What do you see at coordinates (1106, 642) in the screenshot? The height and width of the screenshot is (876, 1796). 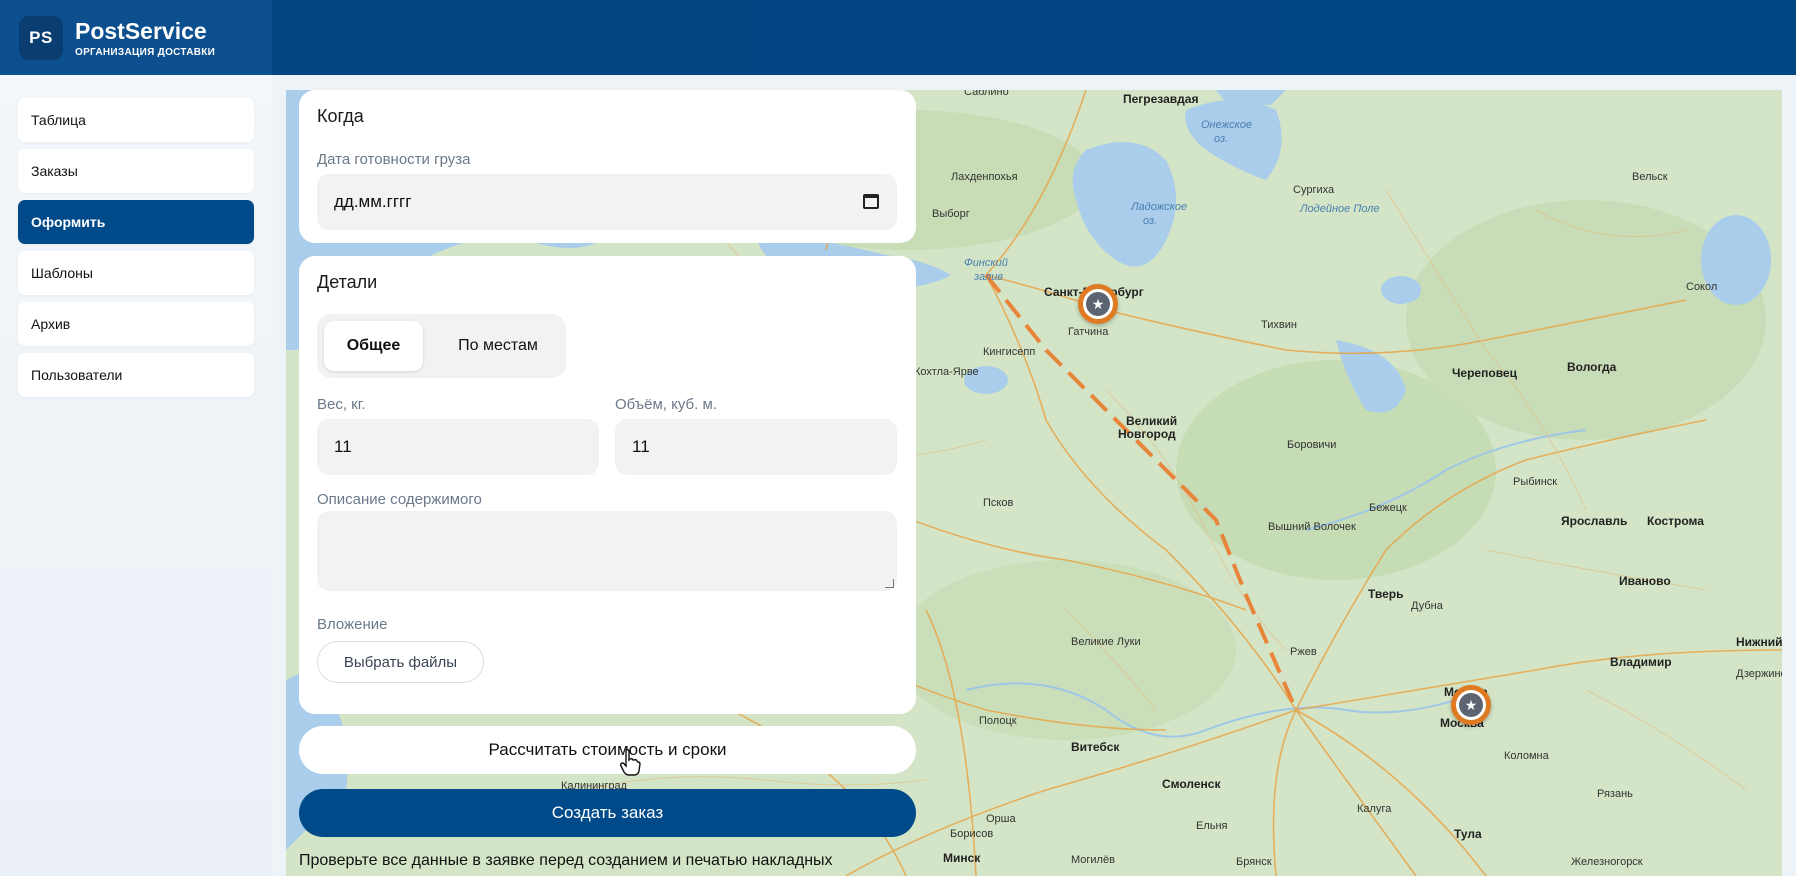 I see `map-label: Великие Луки` at bounding box center [1106, 642].